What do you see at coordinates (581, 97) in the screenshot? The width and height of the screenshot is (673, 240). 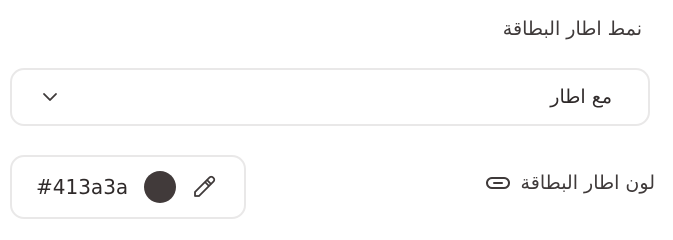 I see `card-style-selected-value: مع اطار` at bounding box center [581, 97].